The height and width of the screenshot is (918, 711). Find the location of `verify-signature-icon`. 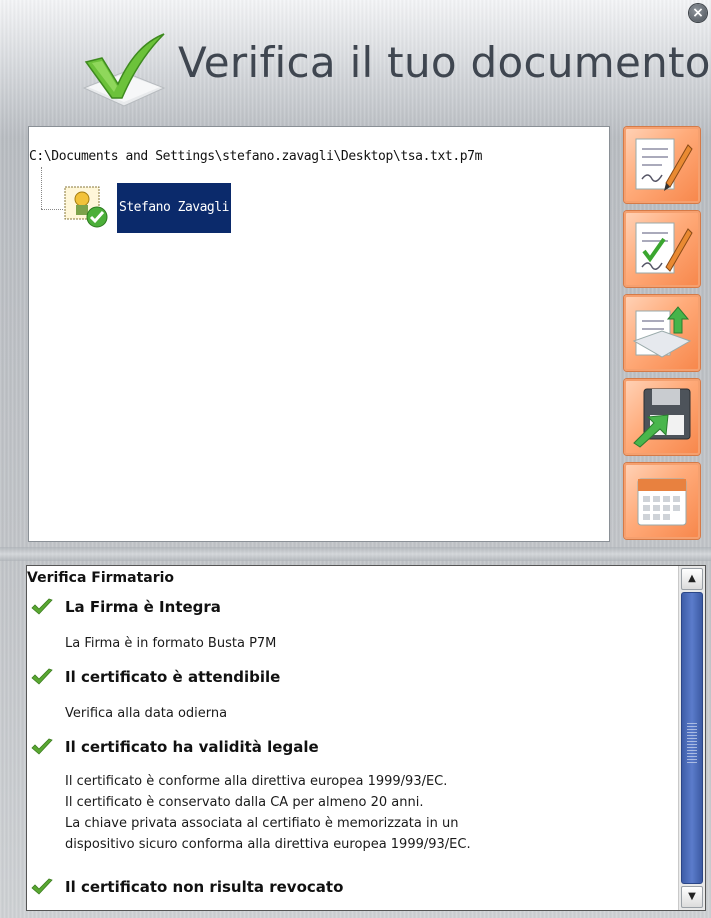

verify-signature-icon is located at coordinates (664, 248).